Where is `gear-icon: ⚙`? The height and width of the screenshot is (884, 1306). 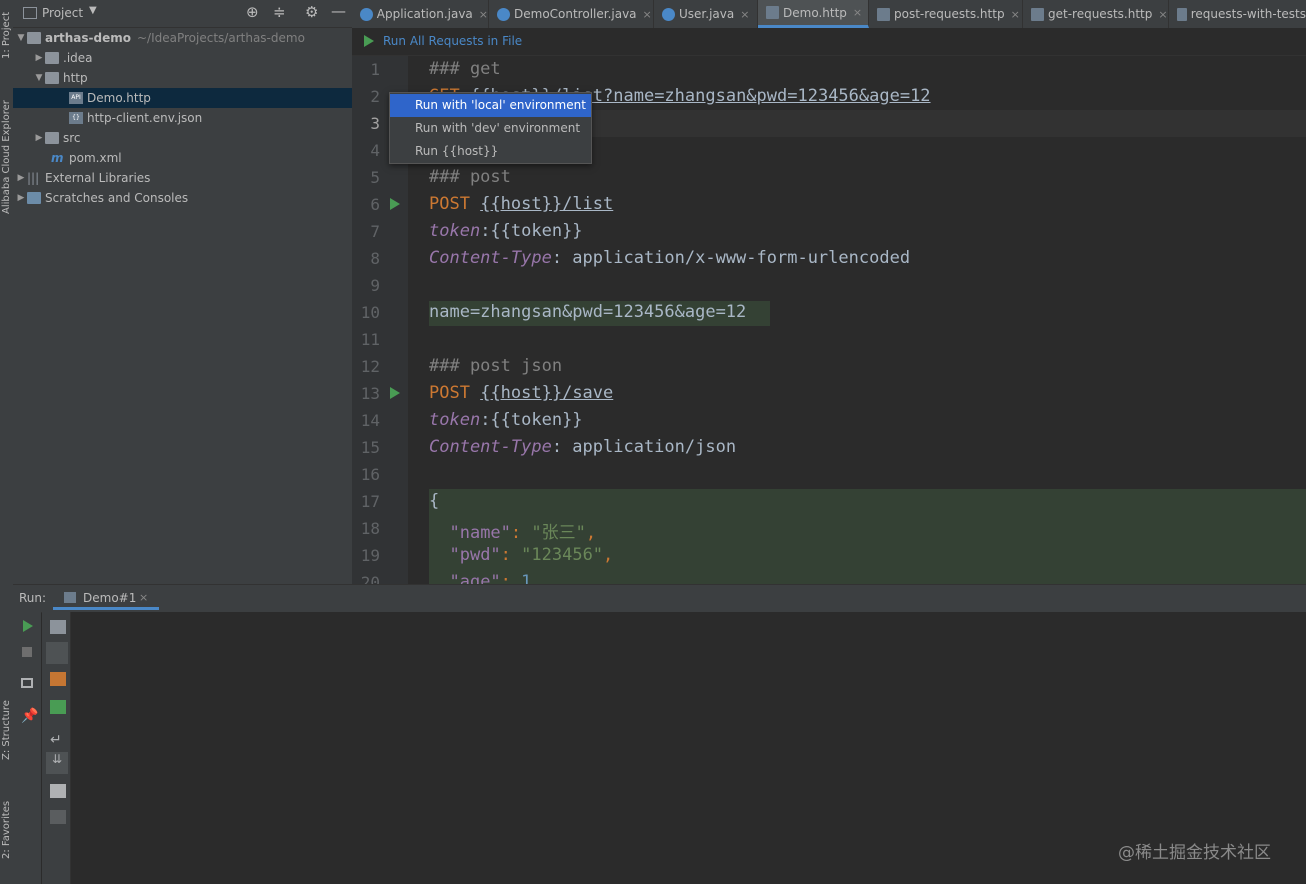 gear-icon: ⚙ is located at coordinates (311, 12).